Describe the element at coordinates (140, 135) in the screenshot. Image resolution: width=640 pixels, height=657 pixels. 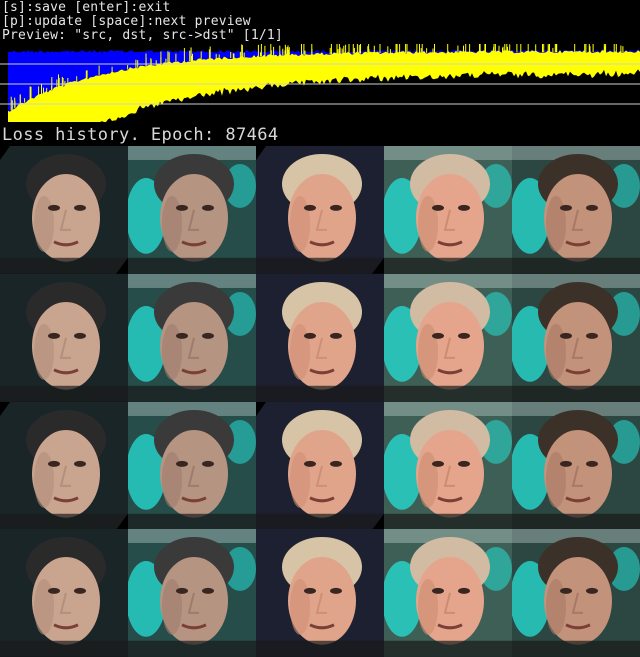
I see `loss-history-label: Loss history. Epoch: 87464` at that location.